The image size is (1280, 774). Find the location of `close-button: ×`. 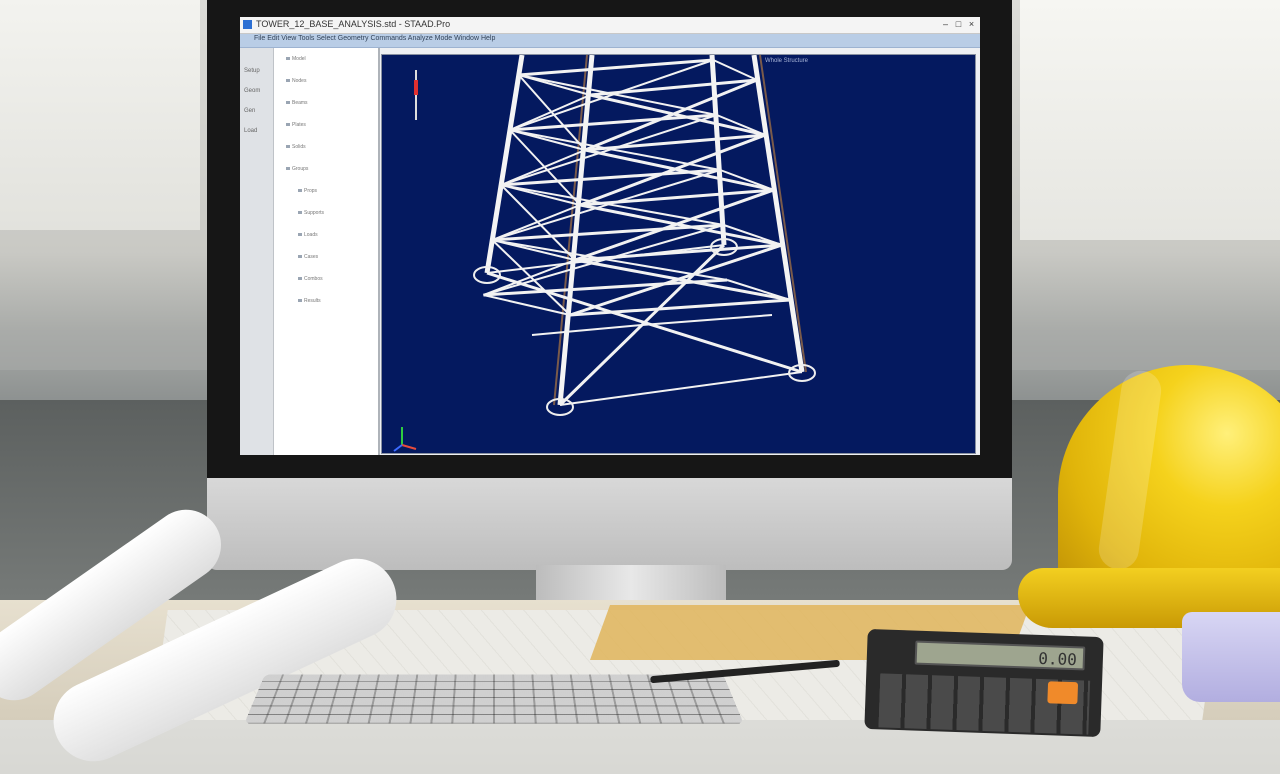

close-button: × is located at coordinates (971, 24).